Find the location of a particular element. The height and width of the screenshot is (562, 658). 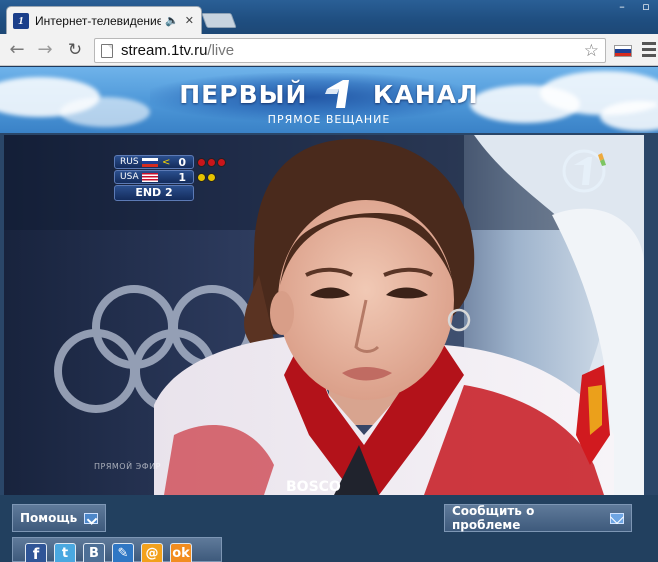

twitter-icon: t is located at coordinates (65, 552).